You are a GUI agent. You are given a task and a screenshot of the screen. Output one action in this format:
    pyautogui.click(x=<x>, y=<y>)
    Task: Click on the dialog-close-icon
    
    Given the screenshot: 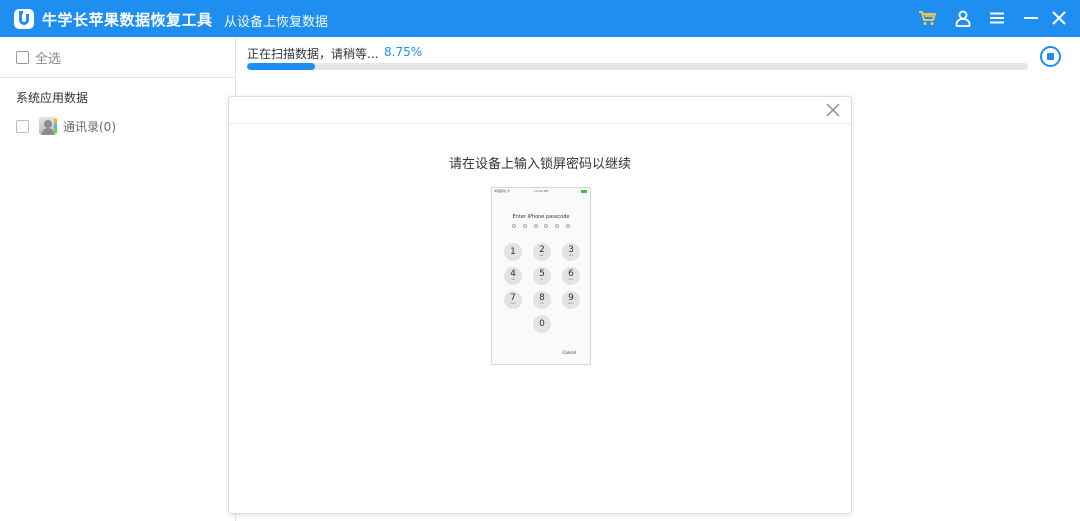 What is the action you would take?
    pyautogui.click(x=833, y=110)
    